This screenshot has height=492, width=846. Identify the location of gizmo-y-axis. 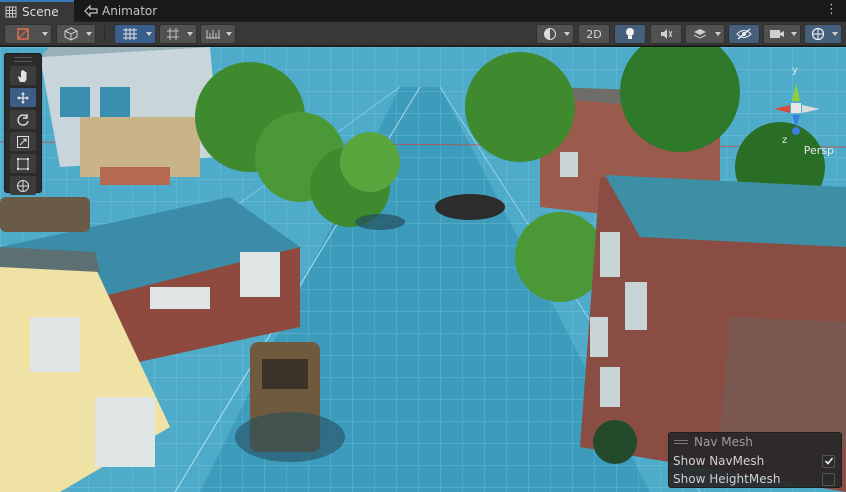
(796, 92).